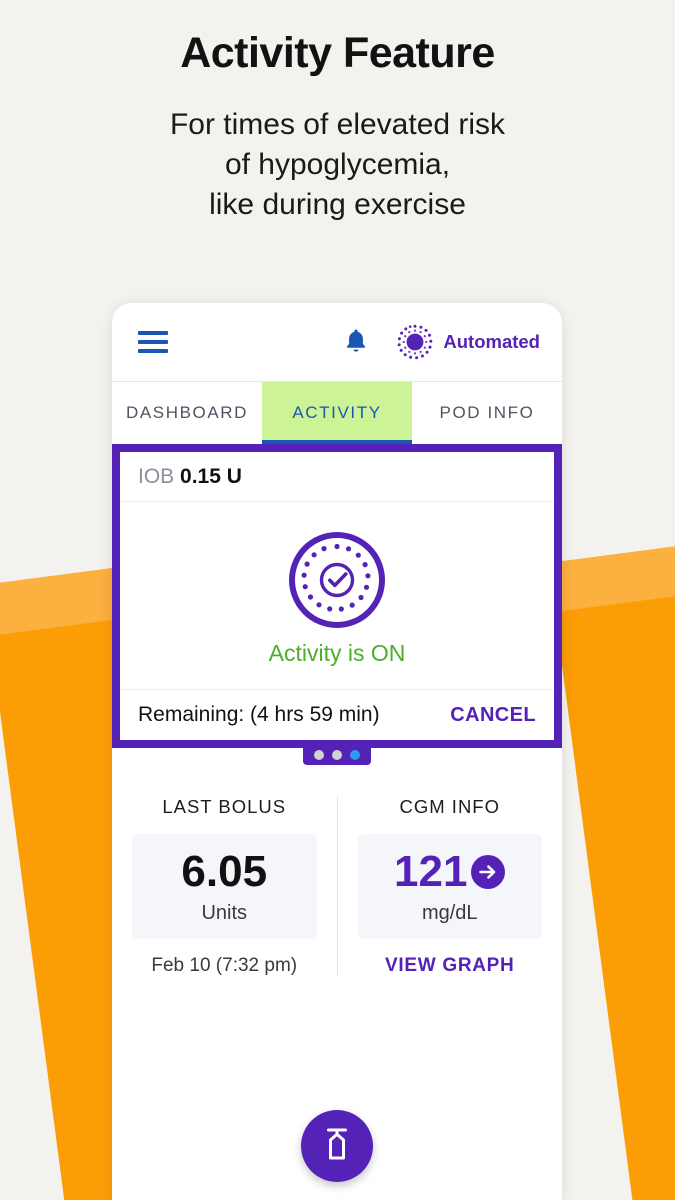 This screenshot has height=1200, width=675. I want to click on last-bolus-timestamp: Feb 10 (7:32 pm), so click(224, 965).